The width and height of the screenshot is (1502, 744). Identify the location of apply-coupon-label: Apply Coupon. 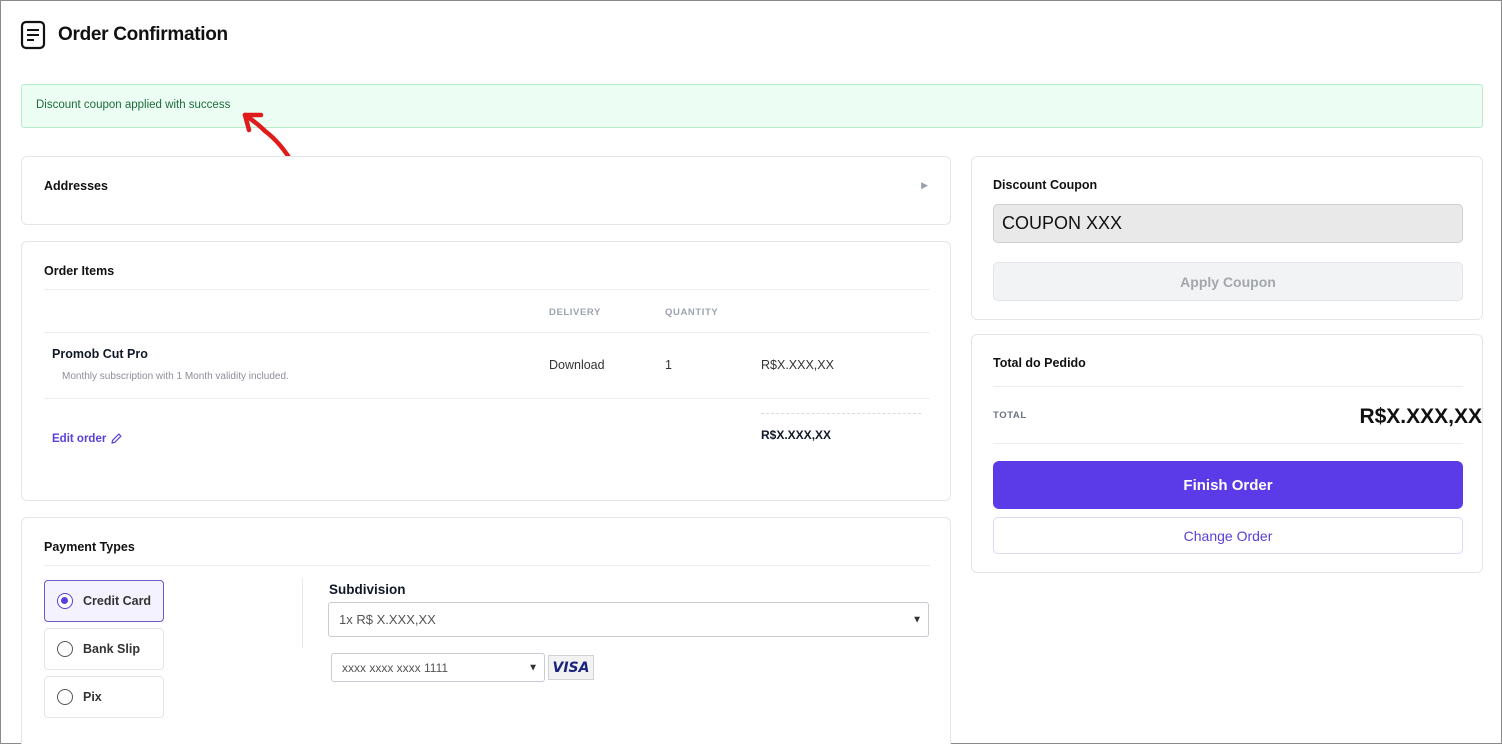
(1228, 281).